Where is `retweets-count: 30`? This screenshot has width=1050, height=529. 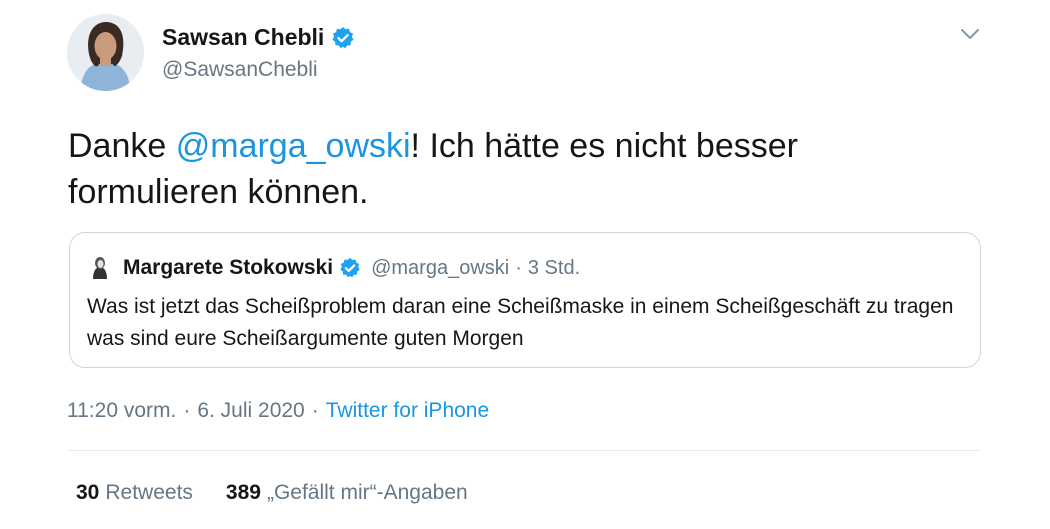 retweets-count: 30 is located at coordinates (87, 493).